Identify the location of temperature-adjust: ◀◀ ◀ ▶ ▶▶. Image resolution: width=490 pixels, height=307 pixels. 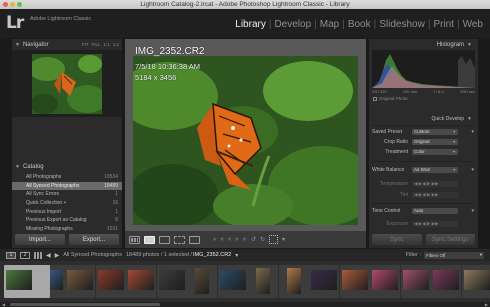
(435, 183).